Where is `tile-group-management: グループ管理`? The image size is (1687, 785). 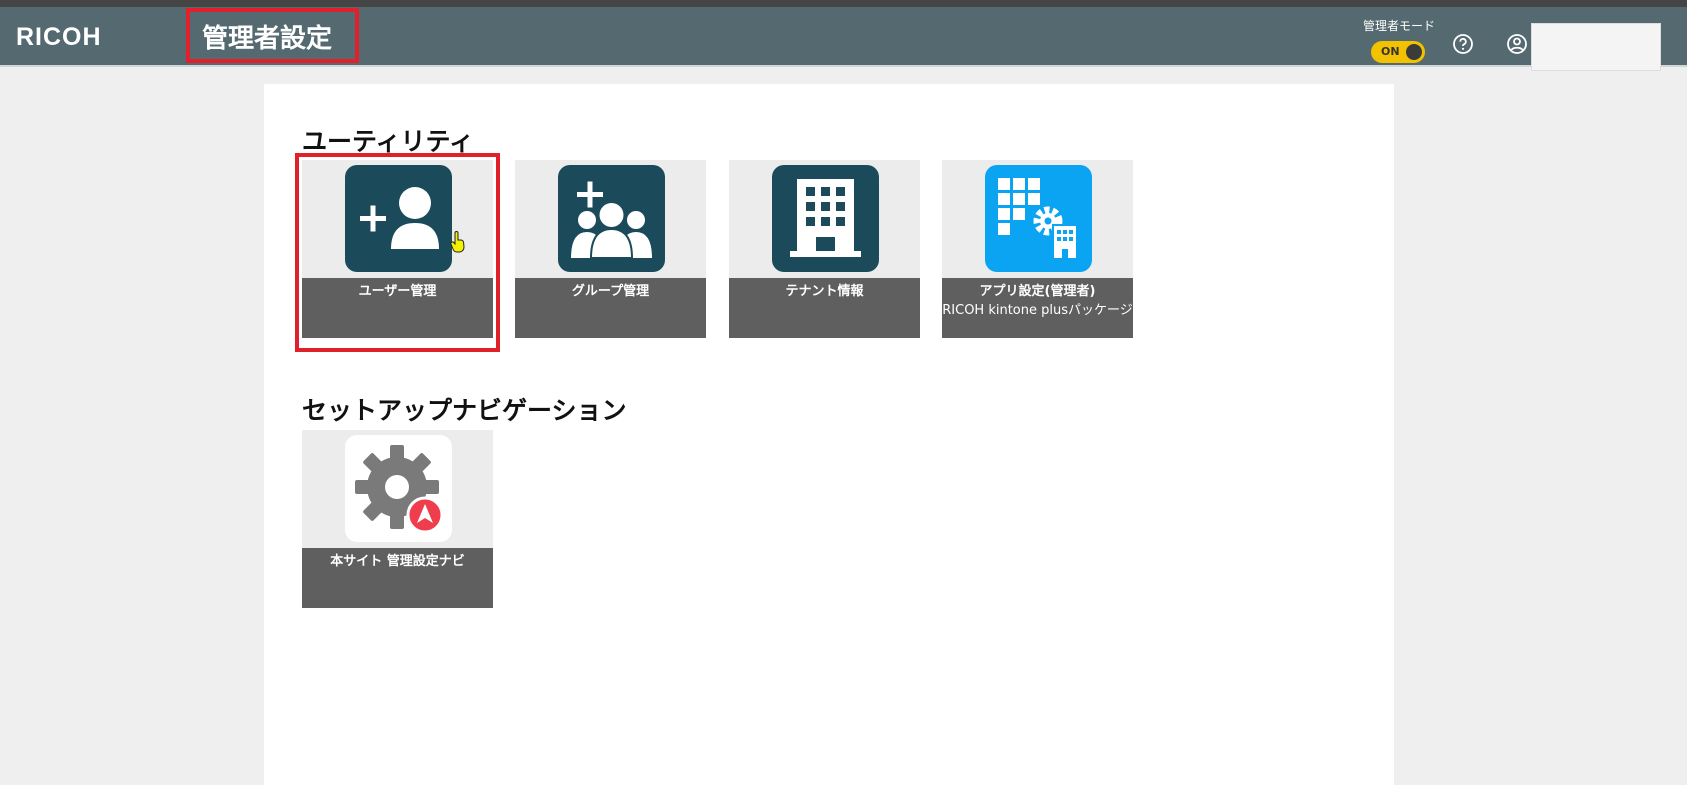
tile-group-management: グループ管理 is located at coordinates (610, 249).